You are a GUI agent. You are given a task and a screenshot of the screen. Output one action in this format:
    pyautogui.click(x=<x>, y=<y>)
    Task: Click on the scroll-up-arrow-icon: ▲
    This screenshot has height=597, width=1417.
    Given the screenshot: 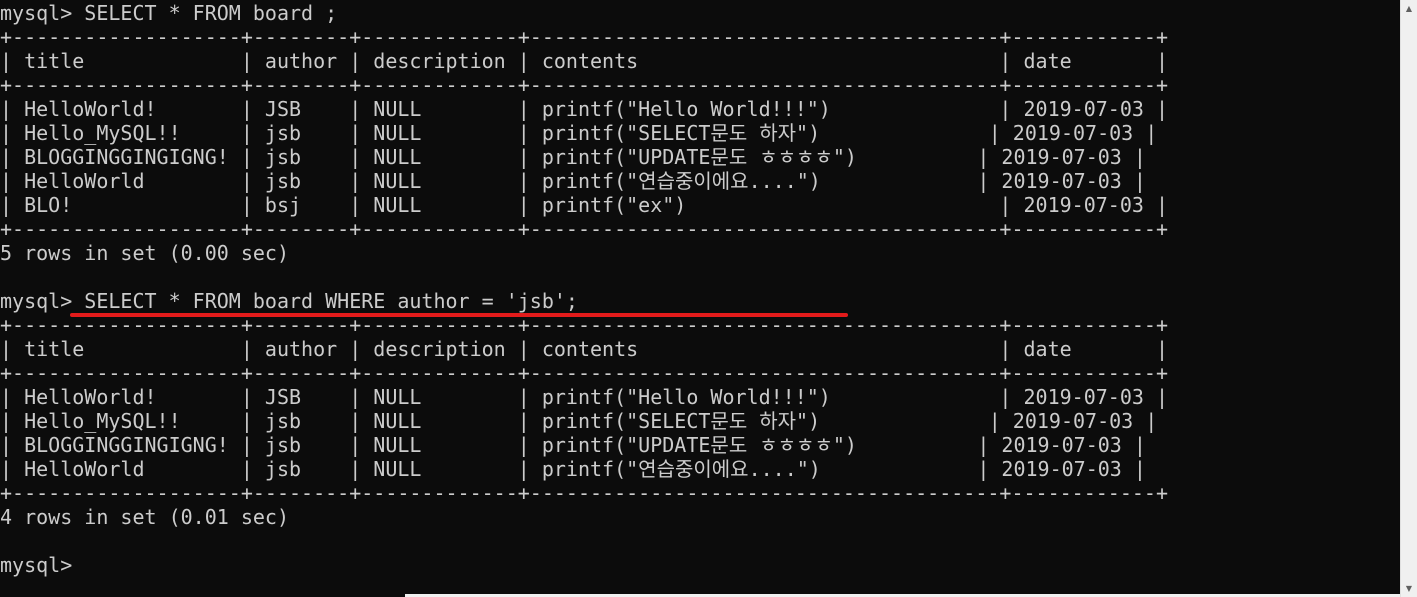 What is the action you would take?
    pyautogui.click(x=1409, y=8)
    